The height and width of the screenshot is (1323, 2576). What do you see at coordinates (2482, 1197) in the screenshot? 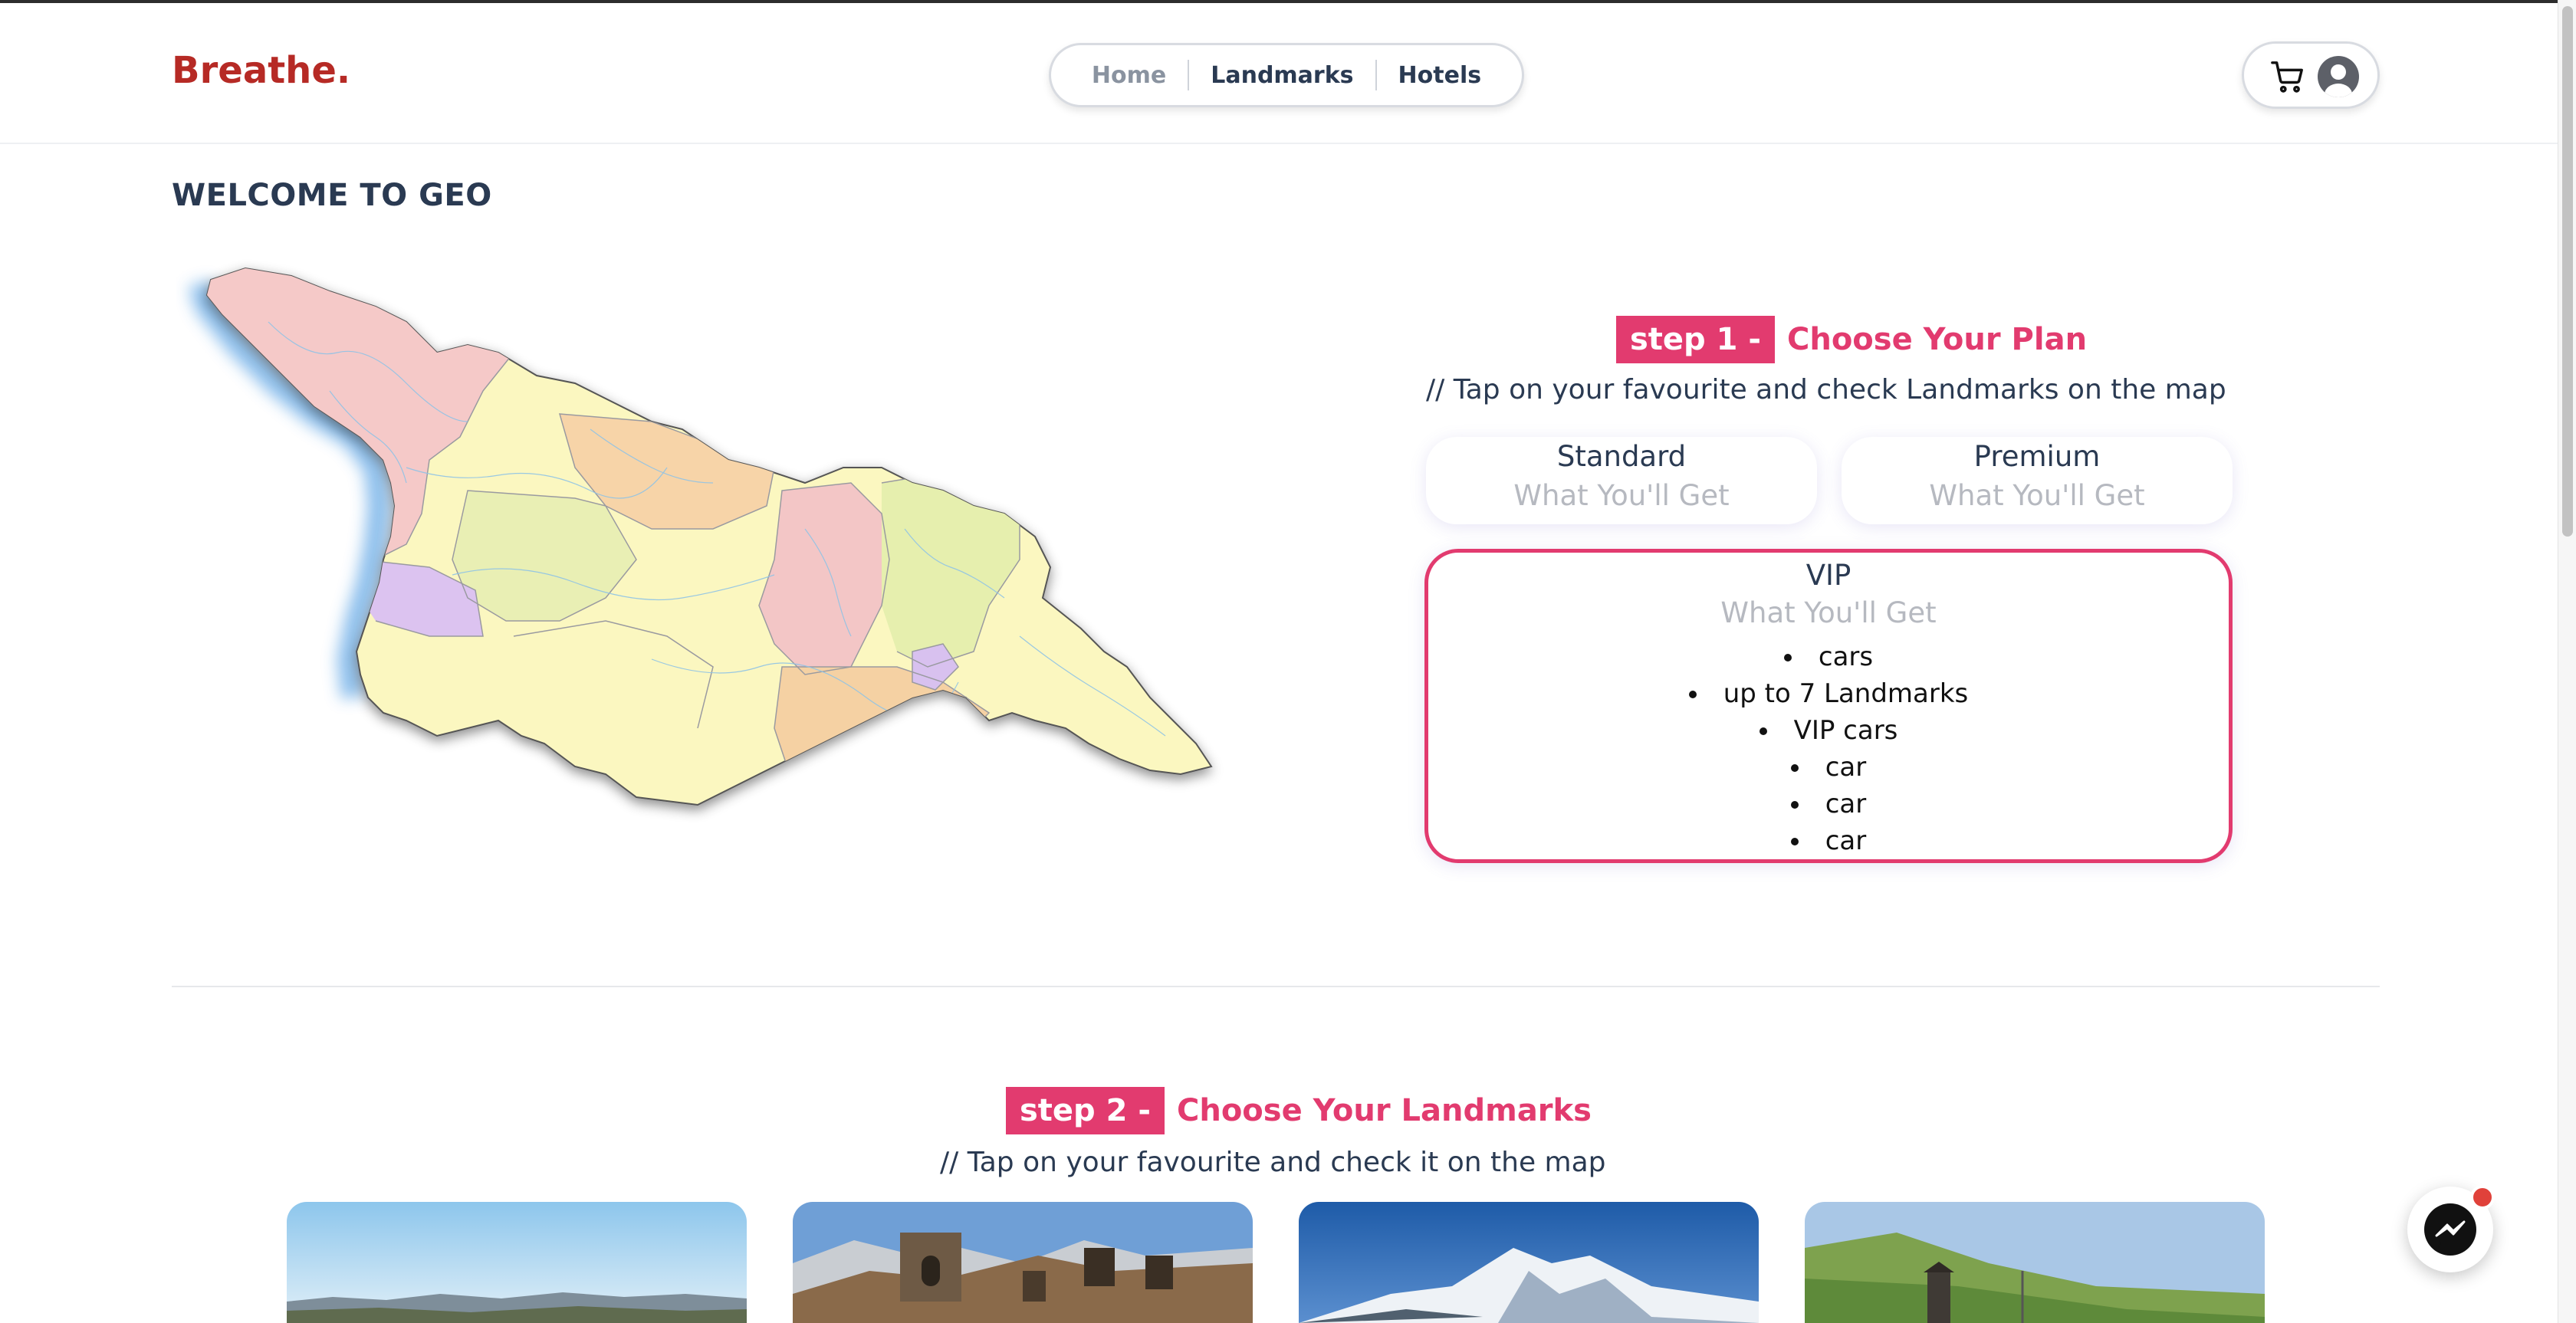
I see `notification-badge` at bounding box center [2482, 1197].